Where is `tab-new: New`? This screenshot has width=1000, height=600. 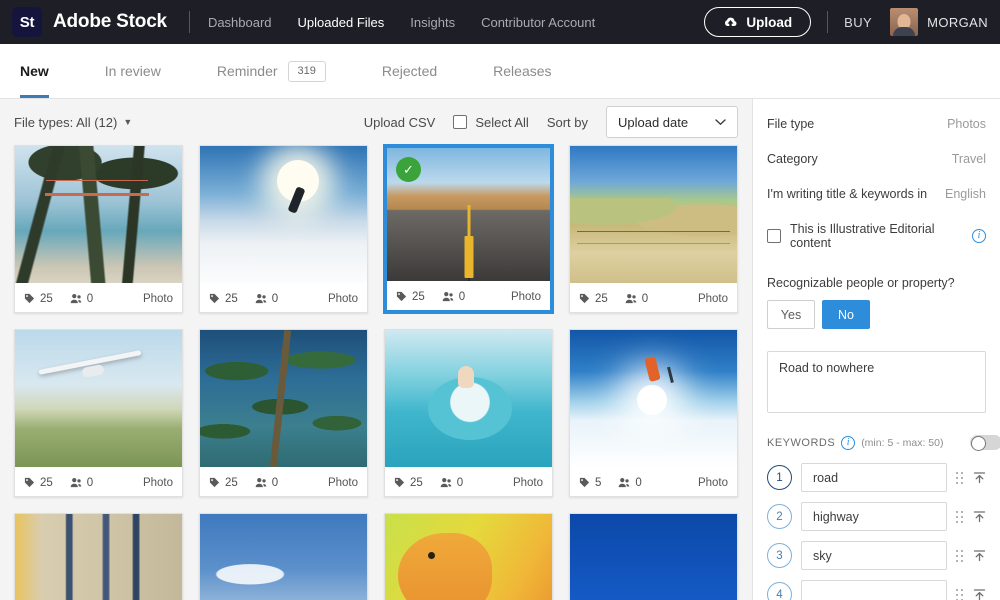
tab-new: New is located at coordinates (34, 71).